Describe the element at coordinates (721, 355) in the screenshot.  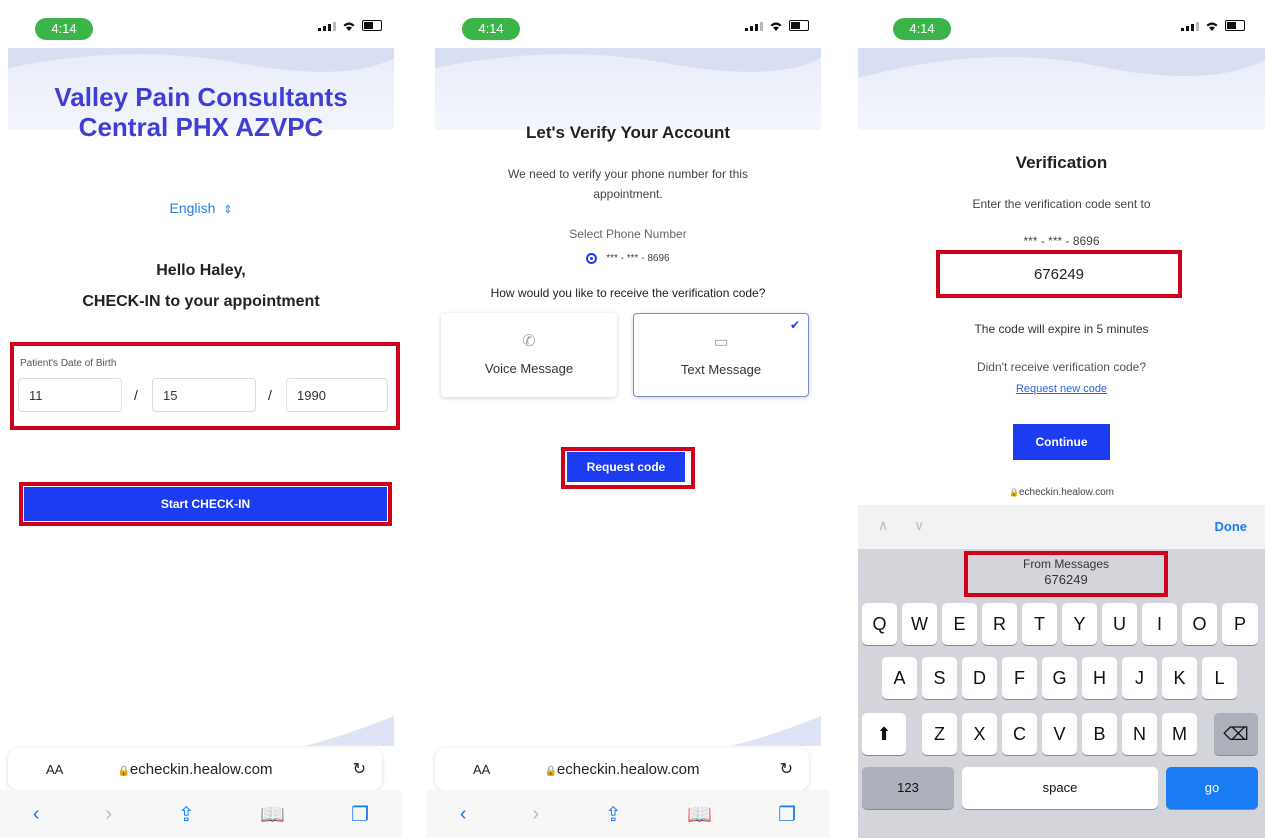
I see `text-message-option: ✔ ▭ Text Message` at that location.